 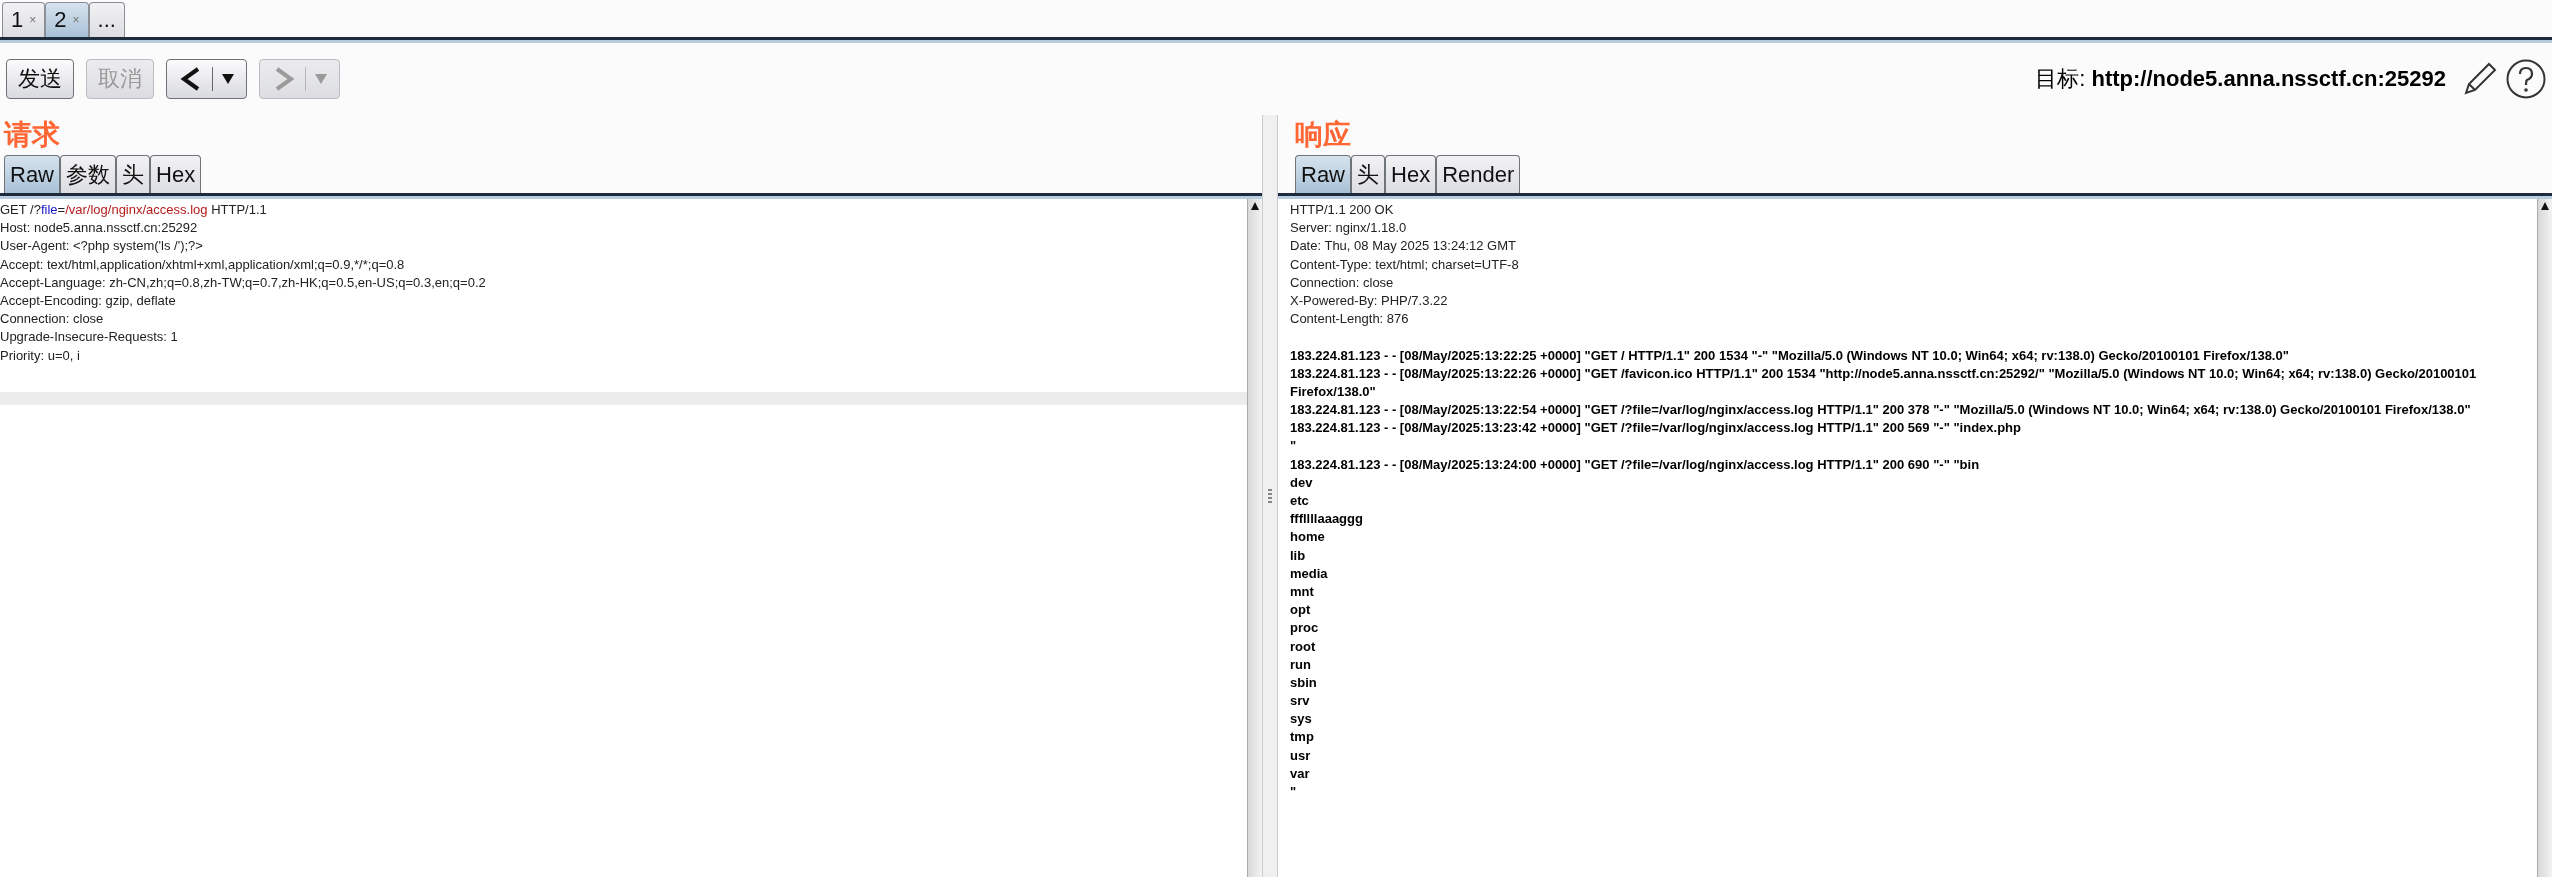 What do you see at coordinates (1298, 555) in the screenshot?
I see `body-line: lib` at bounding box center [1298, 555].